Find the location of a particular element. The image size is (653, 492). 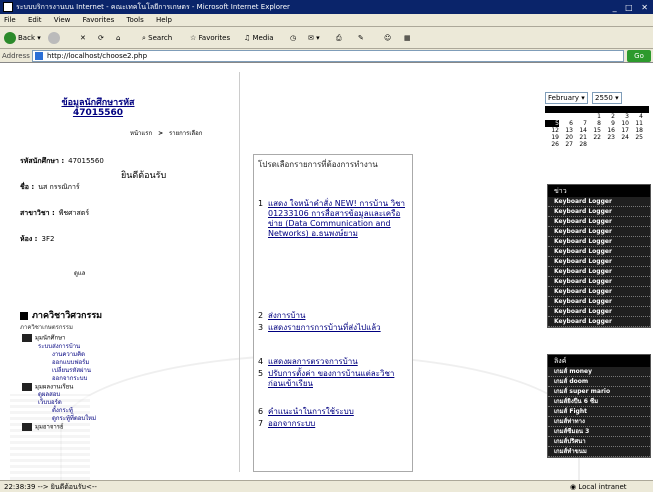

student-small-note: ดูแล is located at coordinates (80, 273).